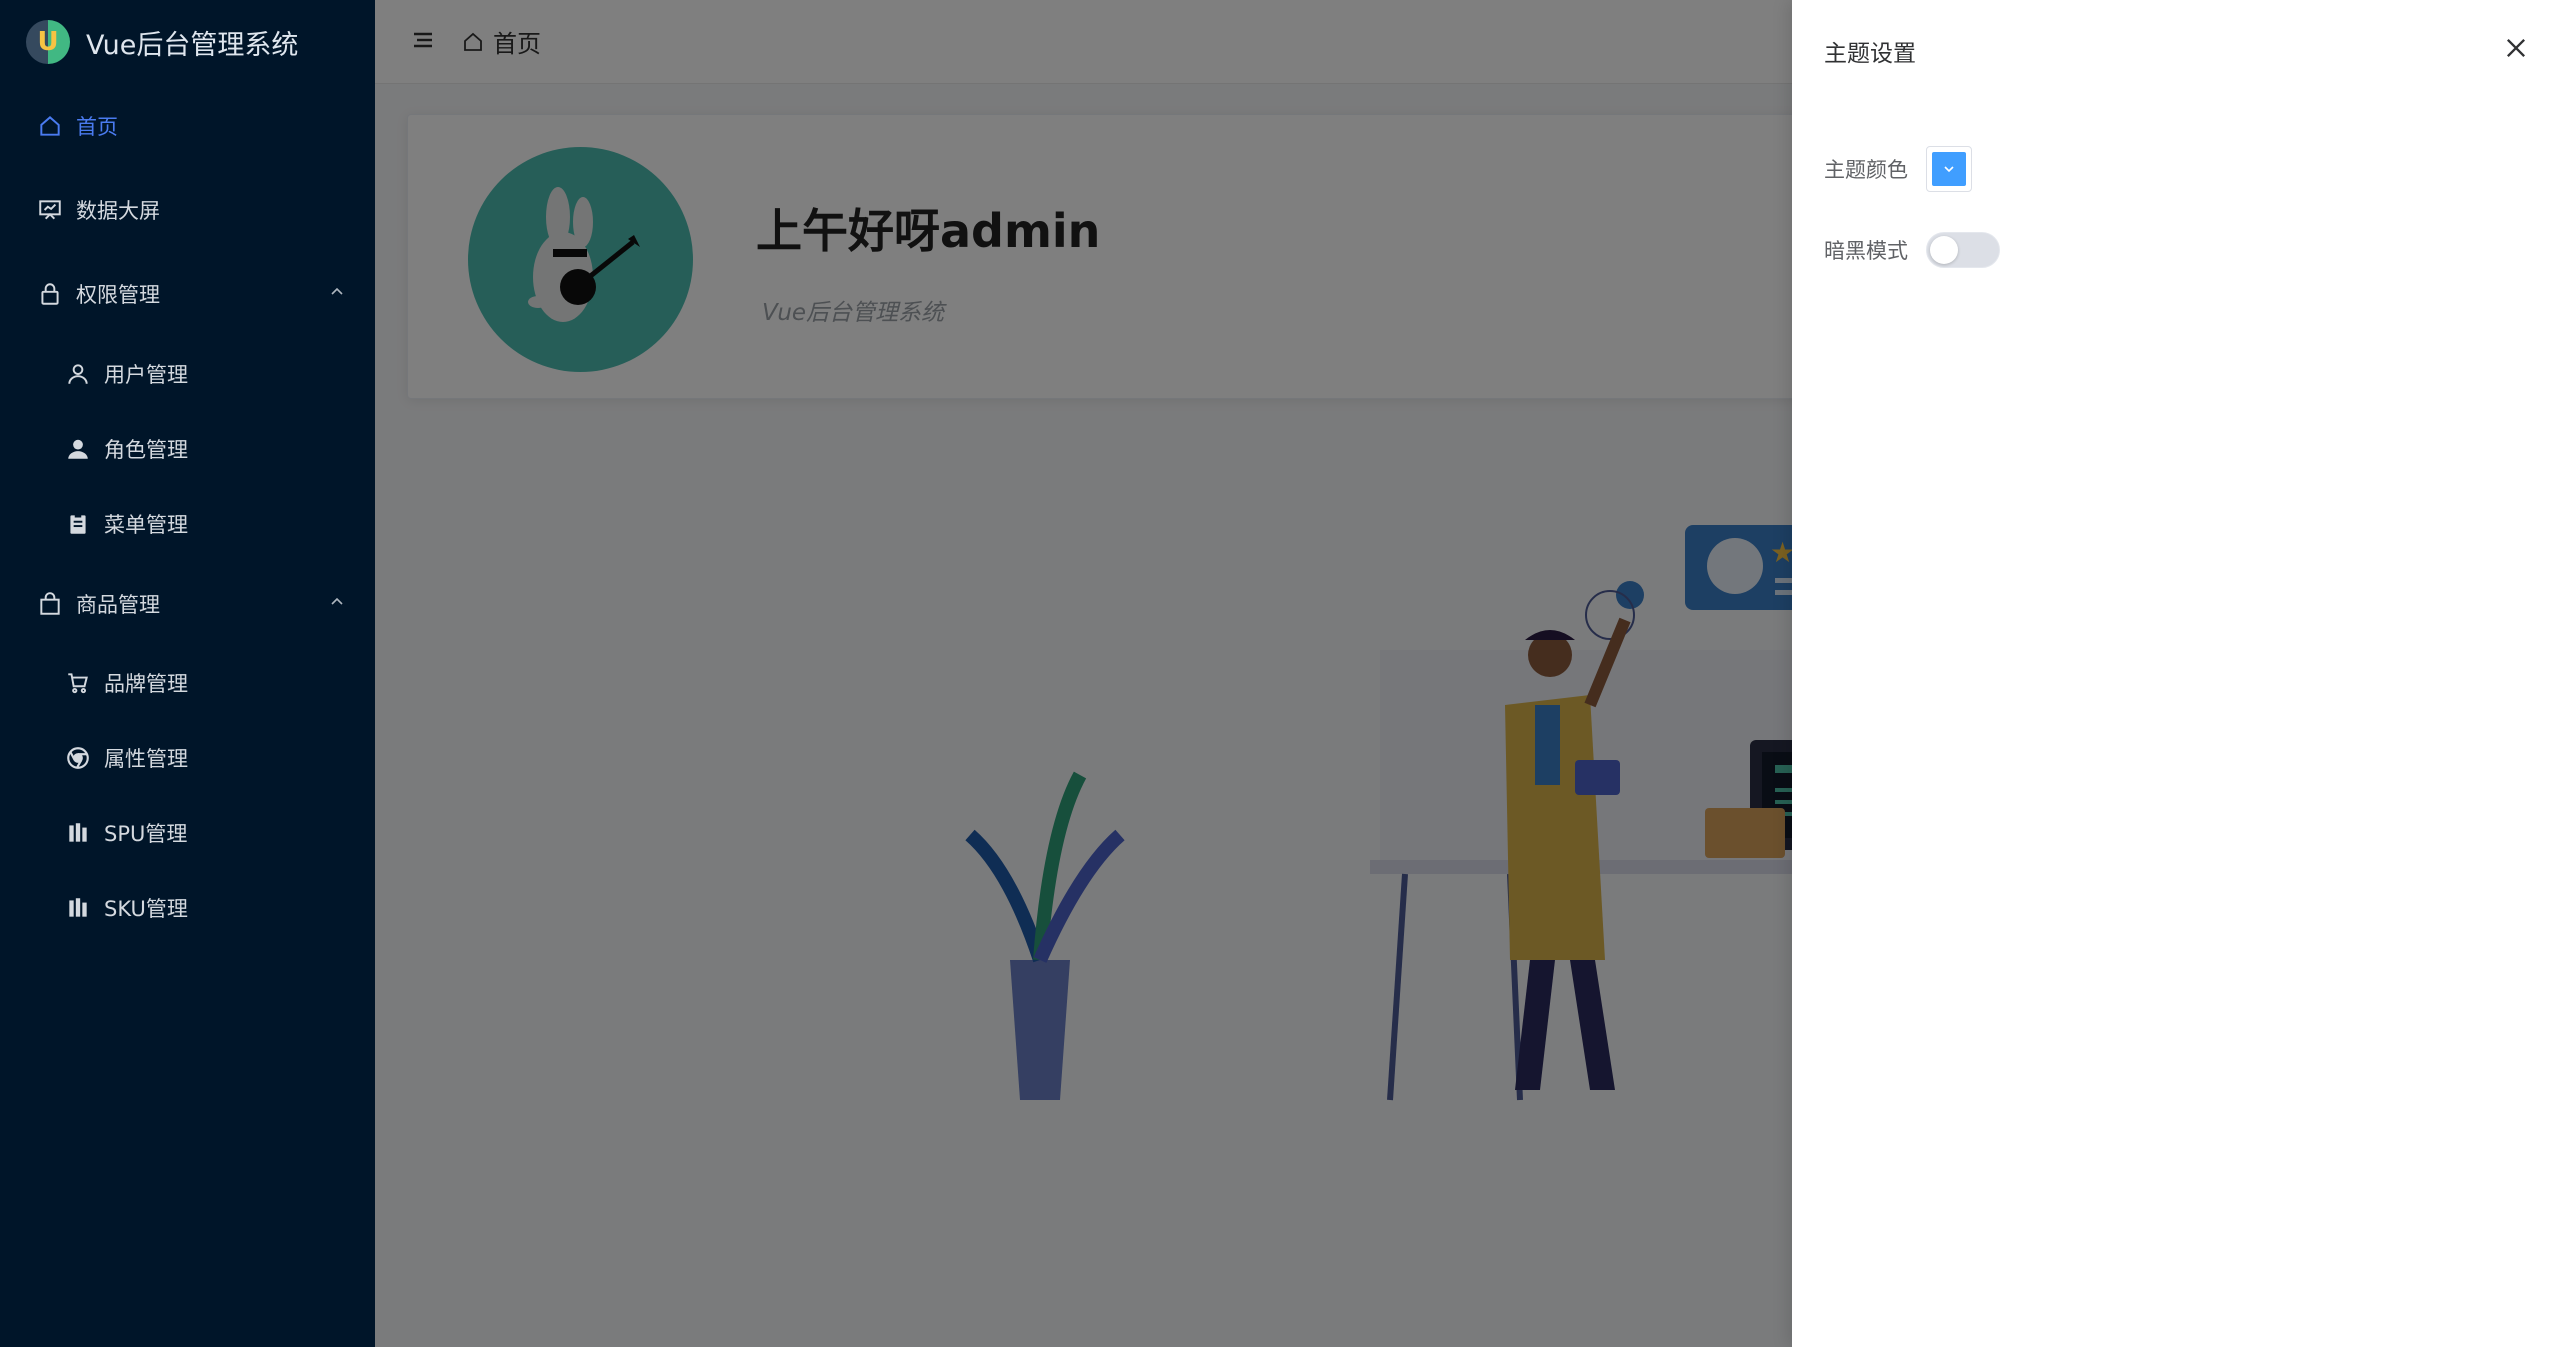 This screenshot has width=2560, height=1347. I want to click on clipboard-icon, so click(78, 524).